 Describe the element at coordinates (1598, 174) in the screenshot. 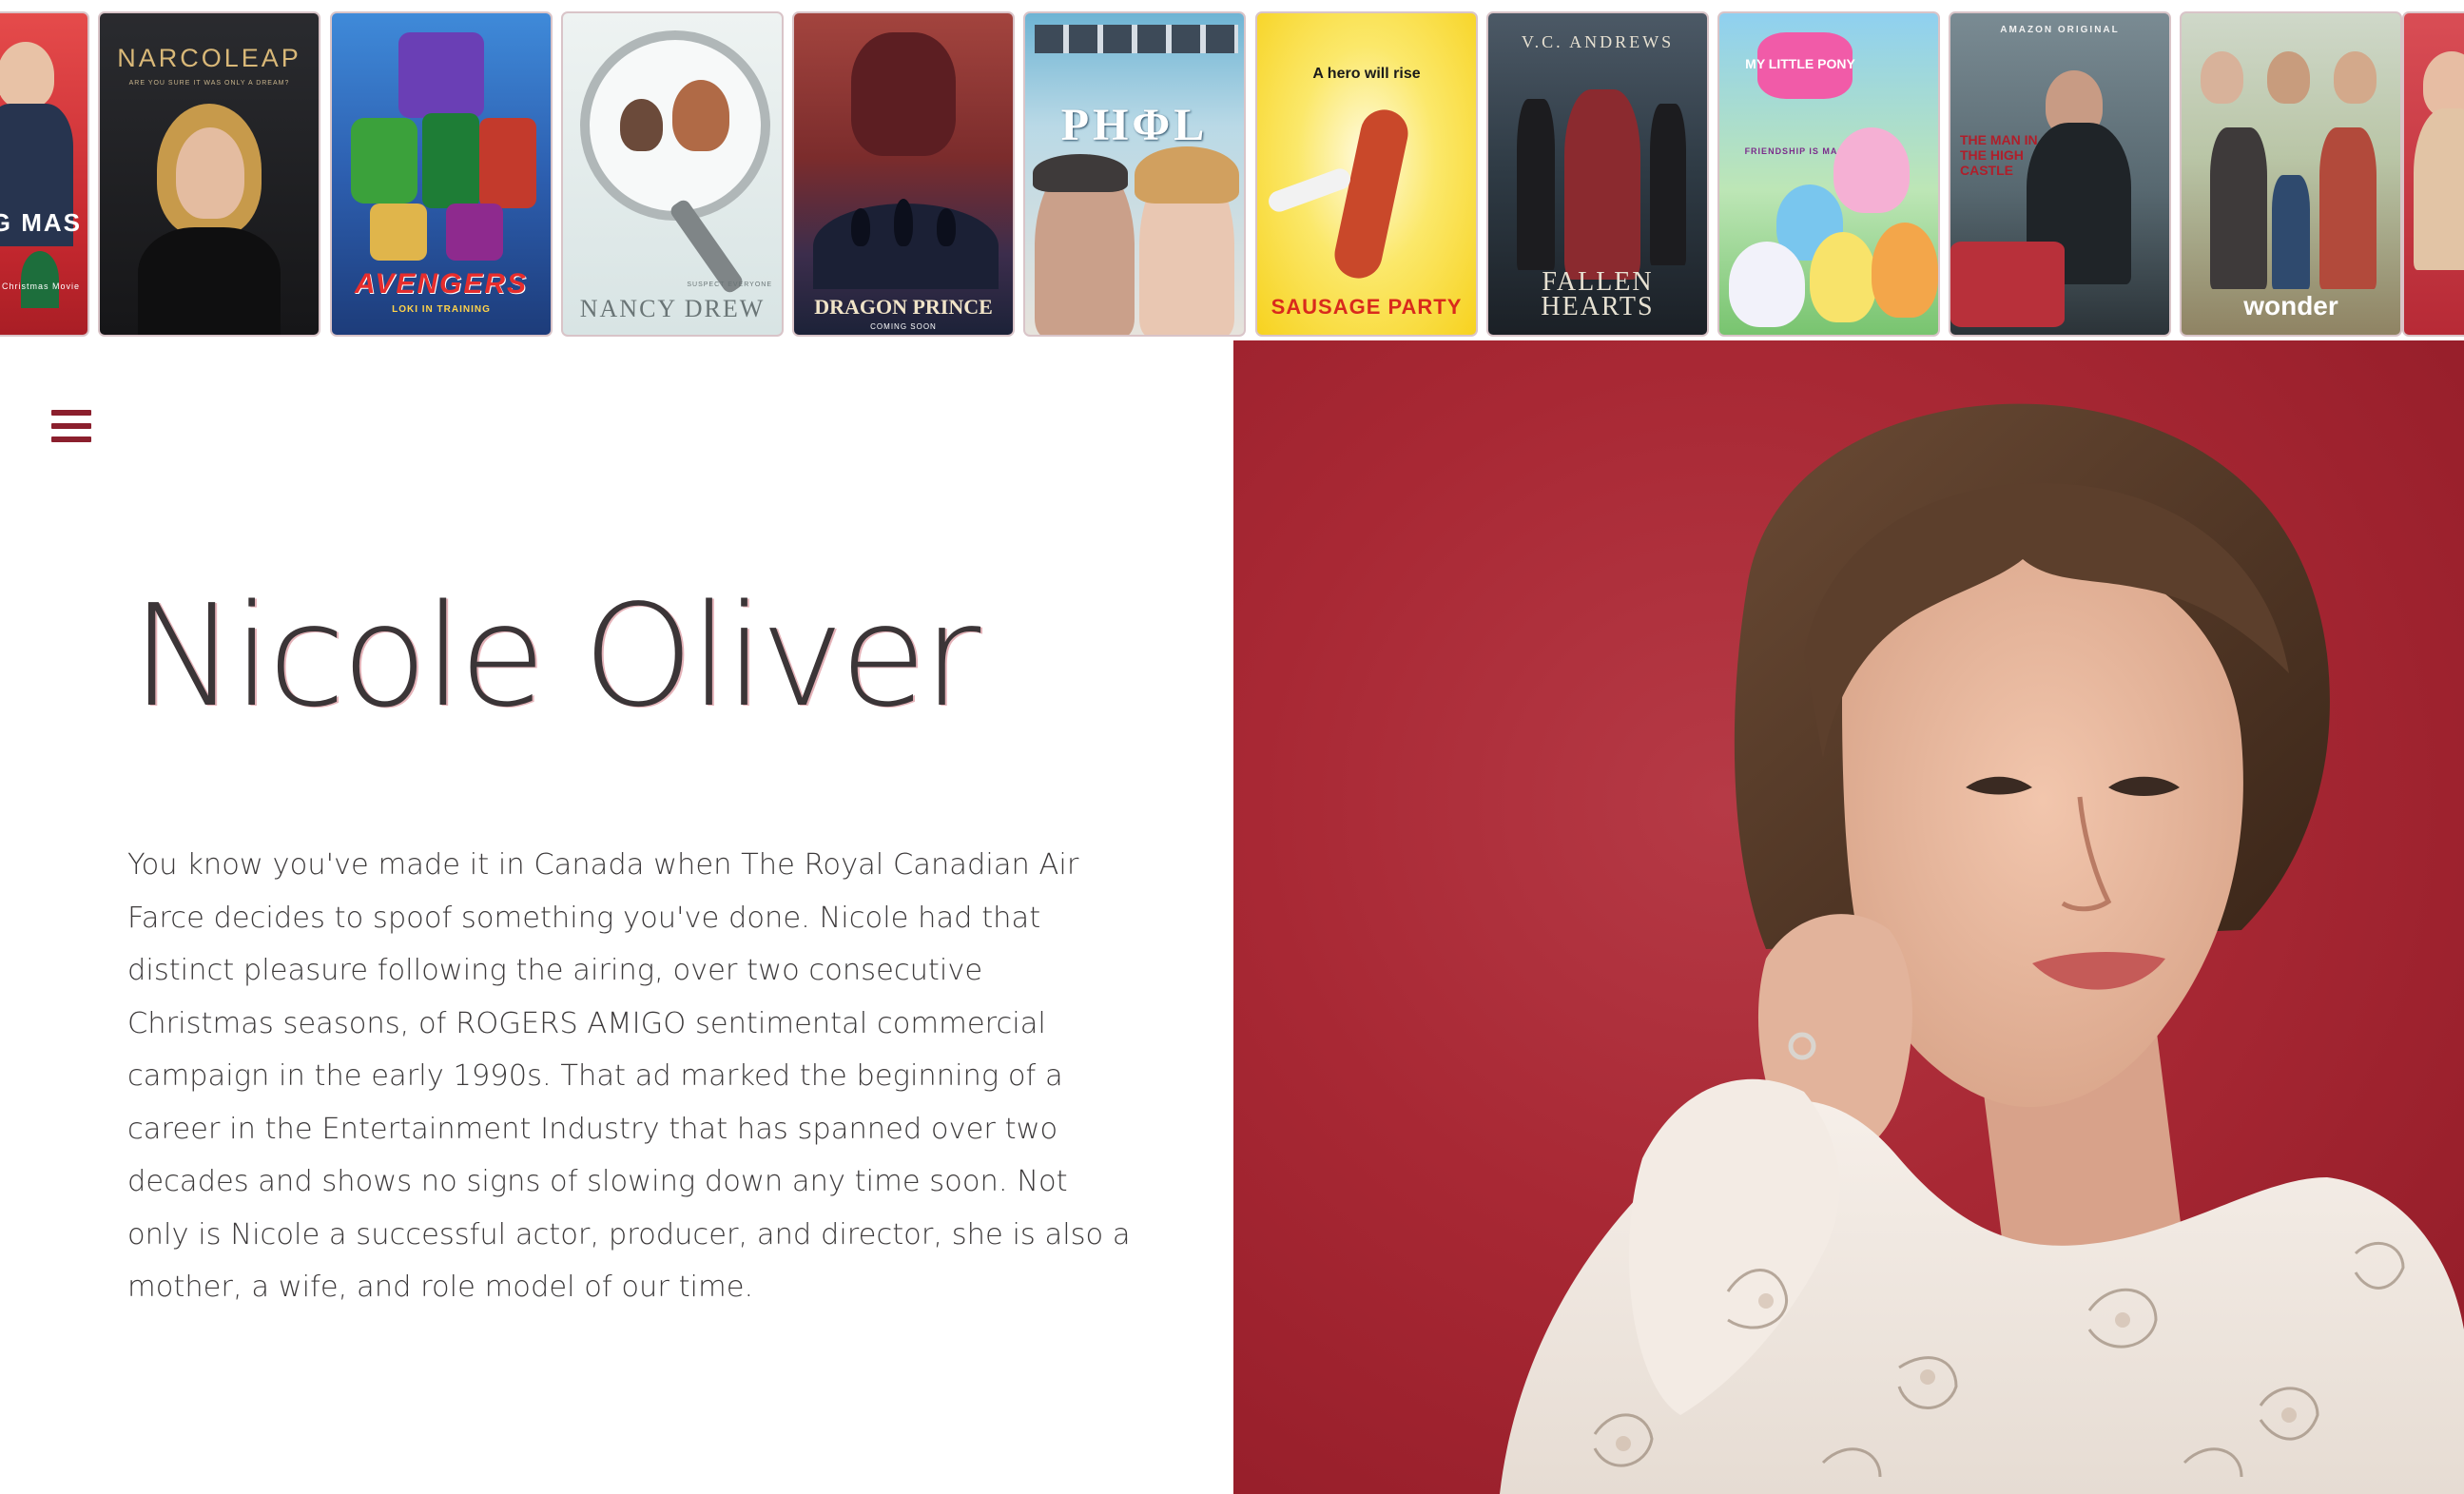

I see `poster-fallen-hearts: V.C. ANDREWS FALLEN HEARTS` at that location.